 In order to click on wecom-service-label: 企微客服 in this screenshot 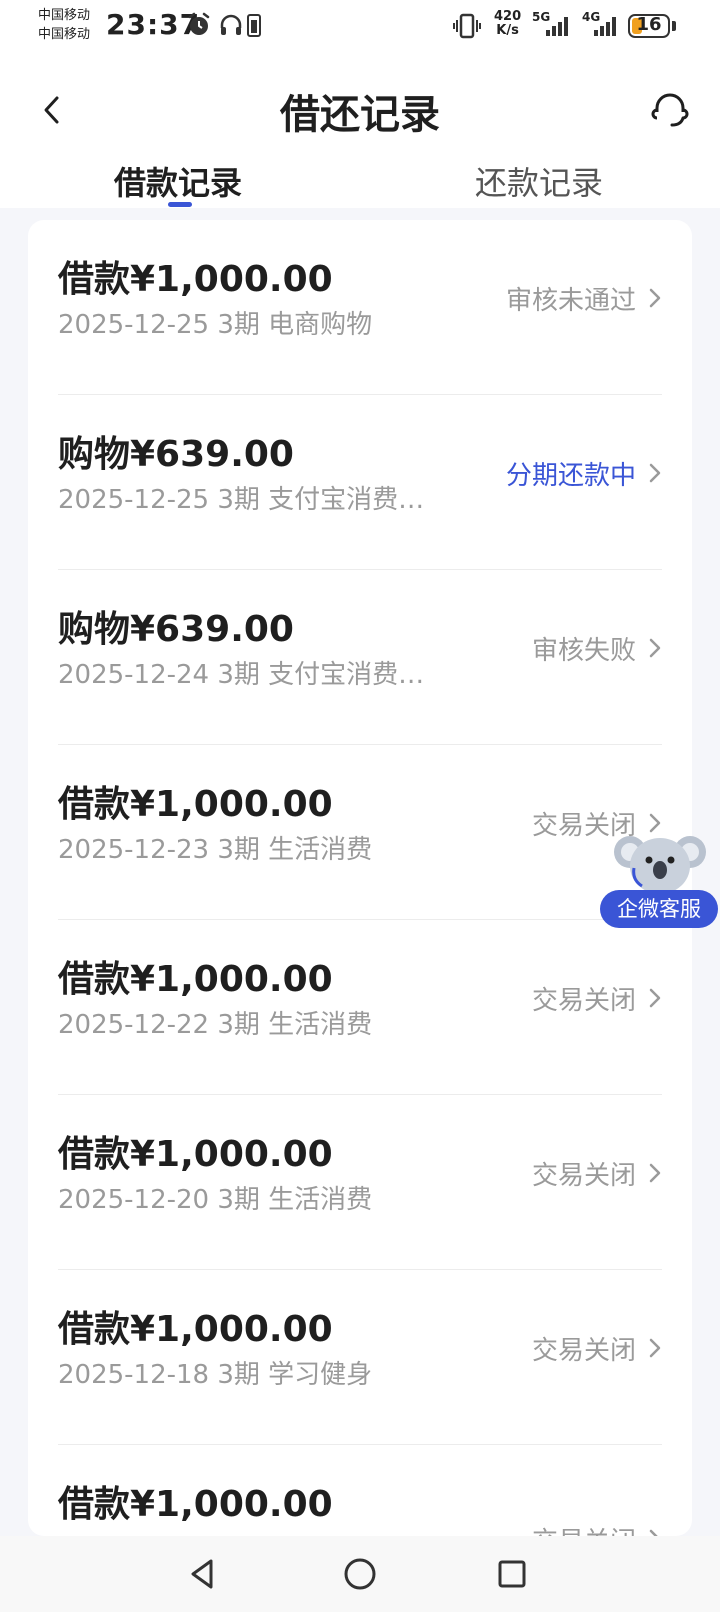, I will do `click(659, 909)`.